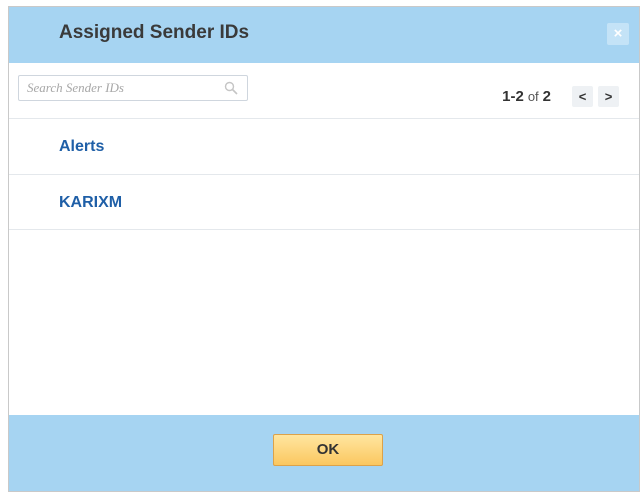  I want to click on pager-total: 2, so click(546, 96).